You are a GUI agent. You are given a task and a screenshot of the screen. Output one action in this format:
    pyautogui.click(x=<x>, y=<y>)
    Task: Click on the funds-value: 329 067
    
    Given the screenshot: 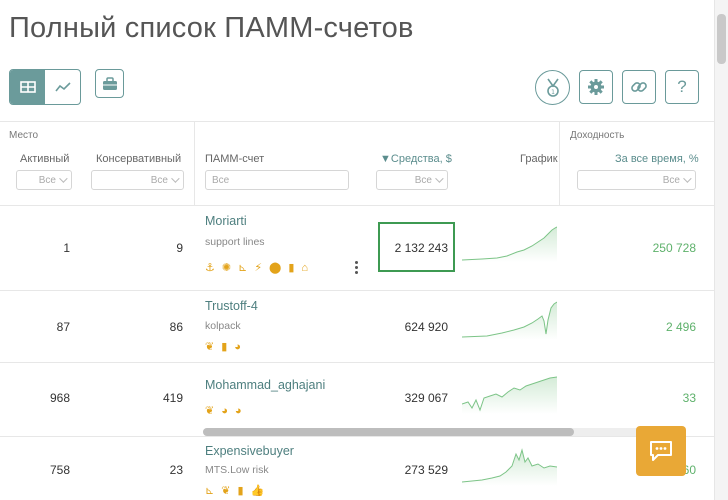 What is the action you would take?
    pyautogui.click(x=426, y=398)
    